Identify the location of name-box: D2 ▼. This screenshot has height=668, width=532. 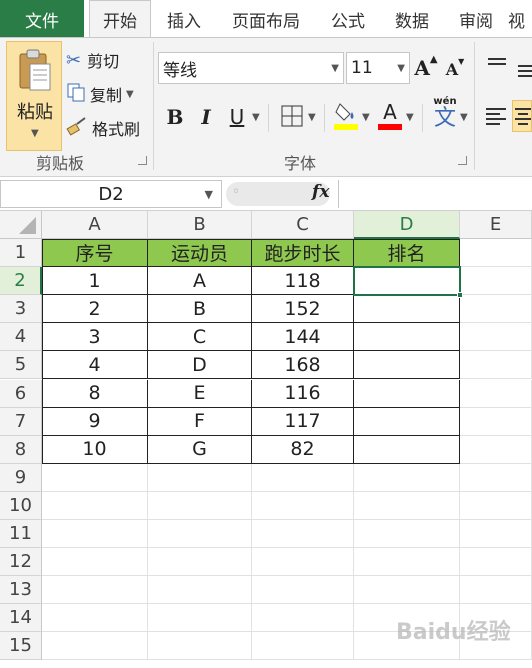
(111, 194).